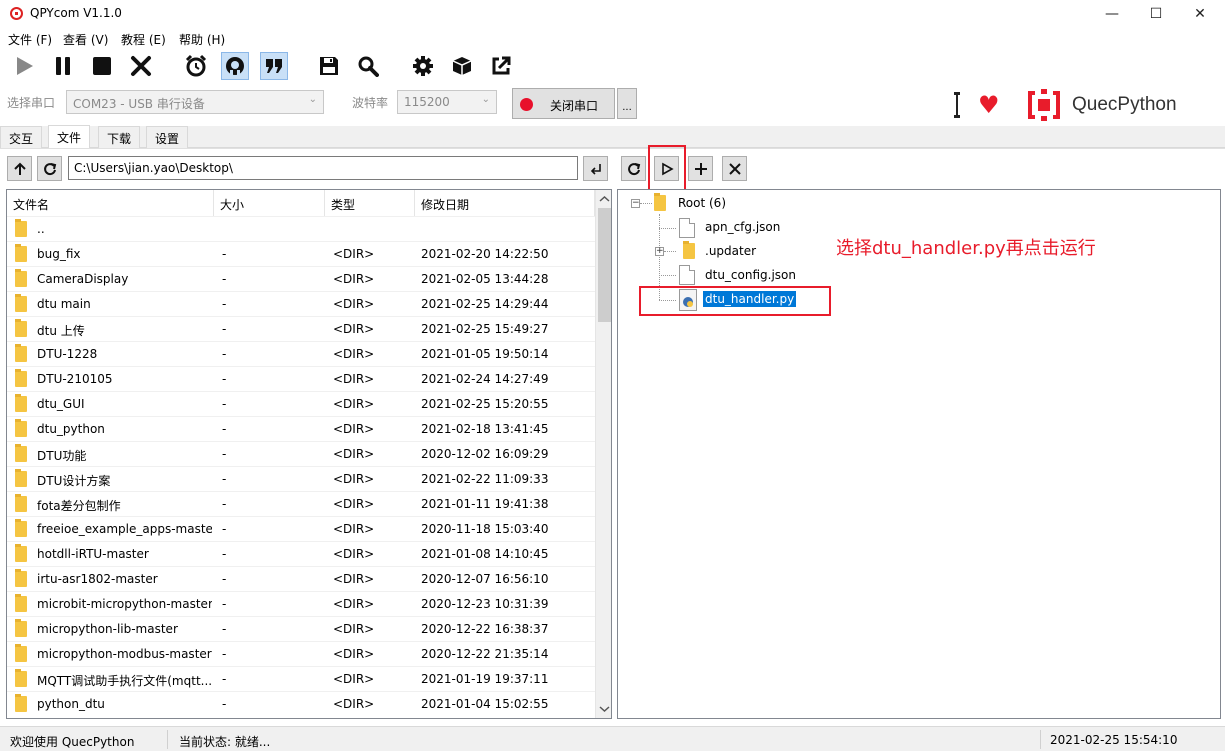  Describe the element at coordinates (301, 278) in the screenshot. I see `table-row: CameraDisplay - <DIR> 2021-02-05 13:44:28` at that location.